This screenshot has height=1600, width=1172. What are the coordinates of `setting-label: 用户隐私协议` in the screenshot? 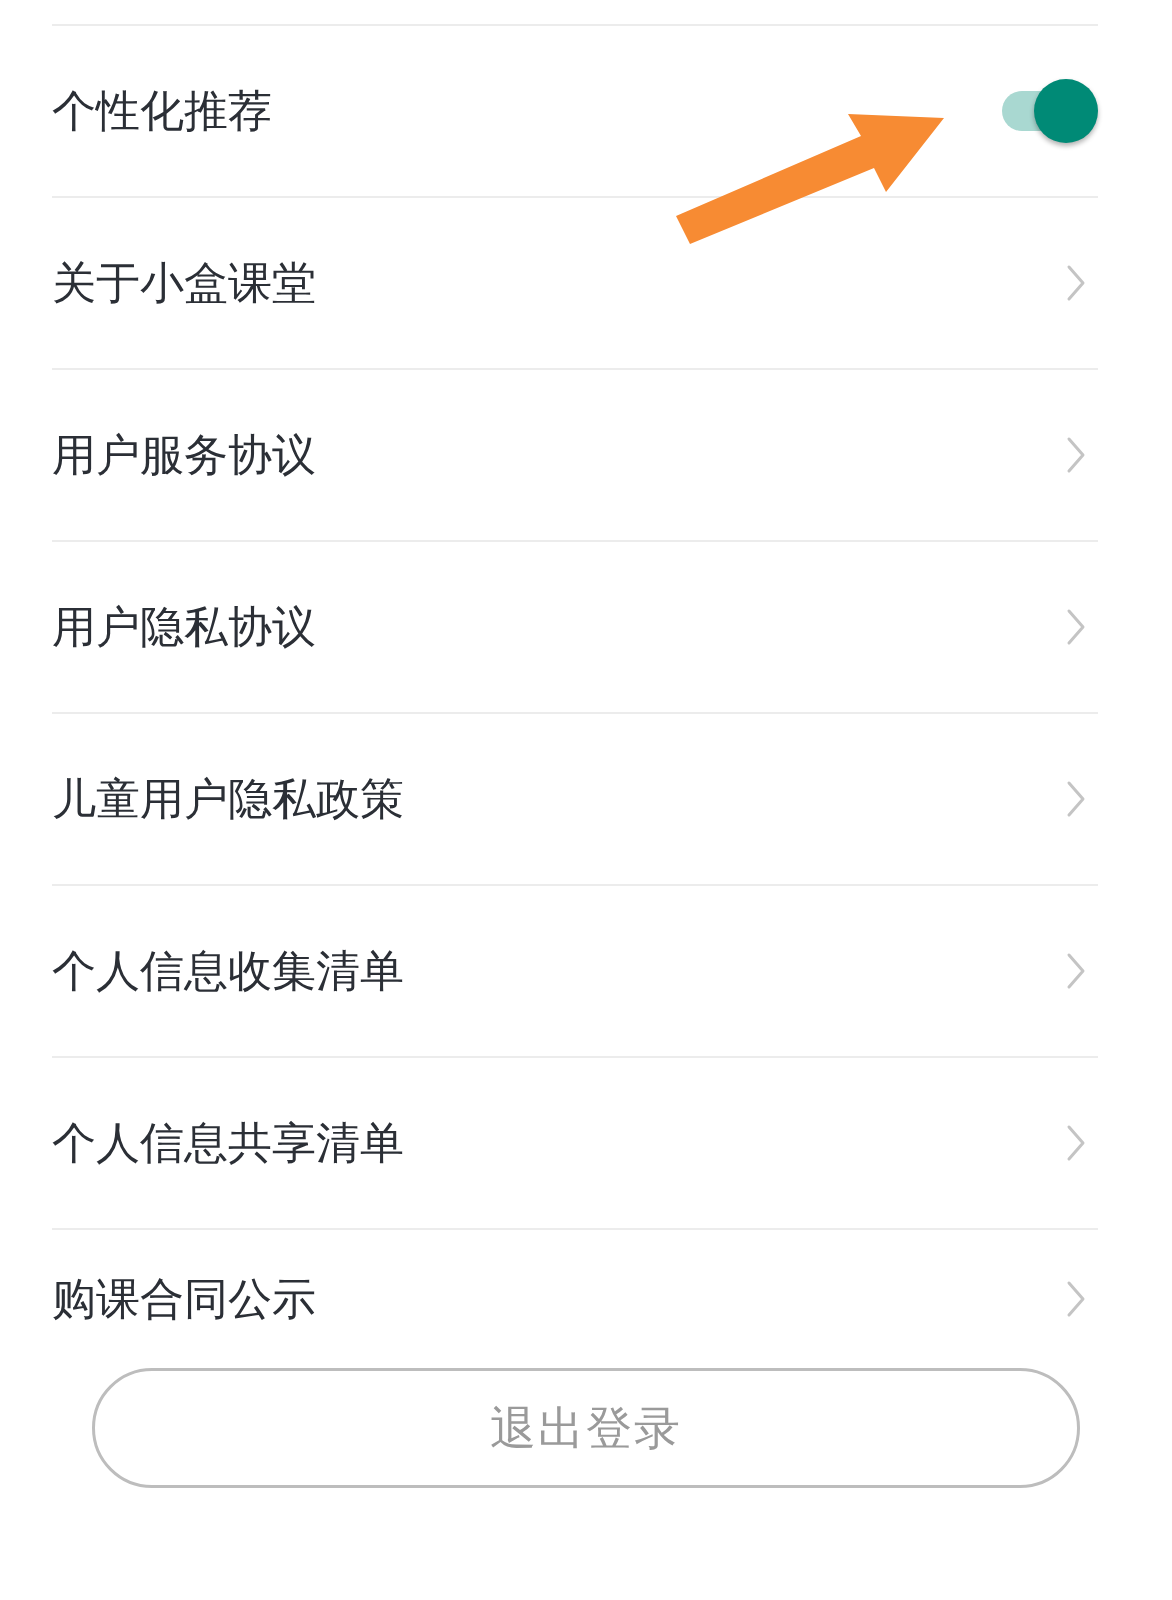 It's located at (184, 627).